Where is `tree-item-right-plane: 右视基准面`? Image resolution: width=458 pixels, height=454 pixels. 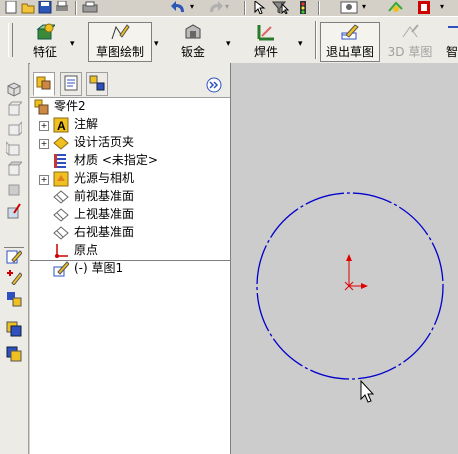
tree-item-right-plane: 右视基准面 is located at coordinates (104, 232).